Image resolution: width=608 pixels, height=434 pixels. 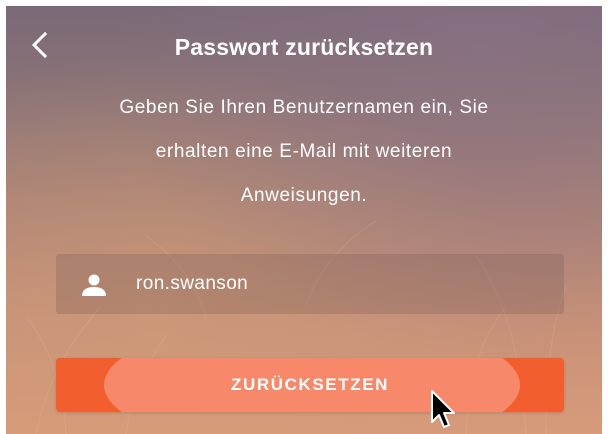 What do you see at coordinates (304, 47) in the screenshot?
I see `page-title: Passwort zurücksetzen` at bounding box center [304, 47].